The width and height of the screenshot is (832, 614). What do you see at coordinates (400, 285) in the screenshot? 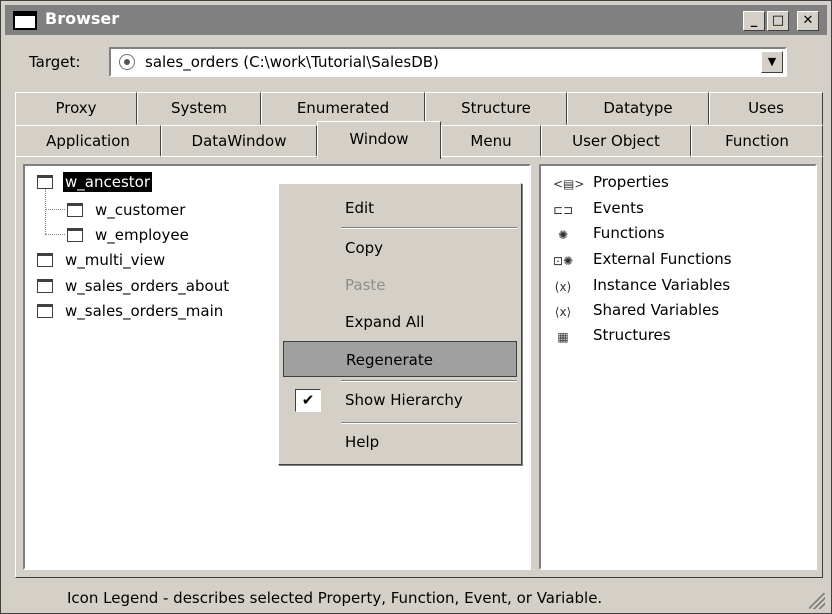
I see `menu-item-paste: Paste` at bounding box center [400, 285].